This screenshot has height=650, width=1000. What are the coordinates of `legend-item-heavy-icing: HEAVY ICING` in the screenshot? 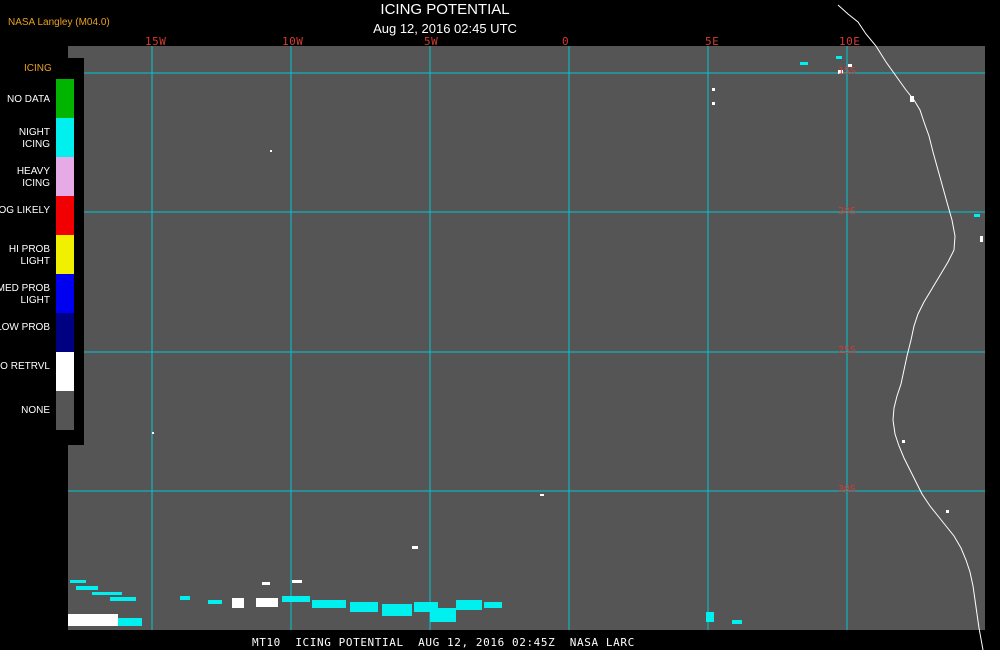 It's located at (42, 176).